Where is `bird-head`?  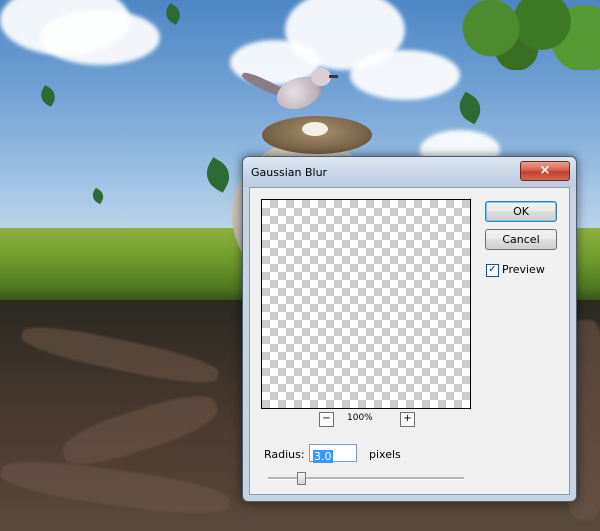 bird-head is located at coordinates (321, 77).